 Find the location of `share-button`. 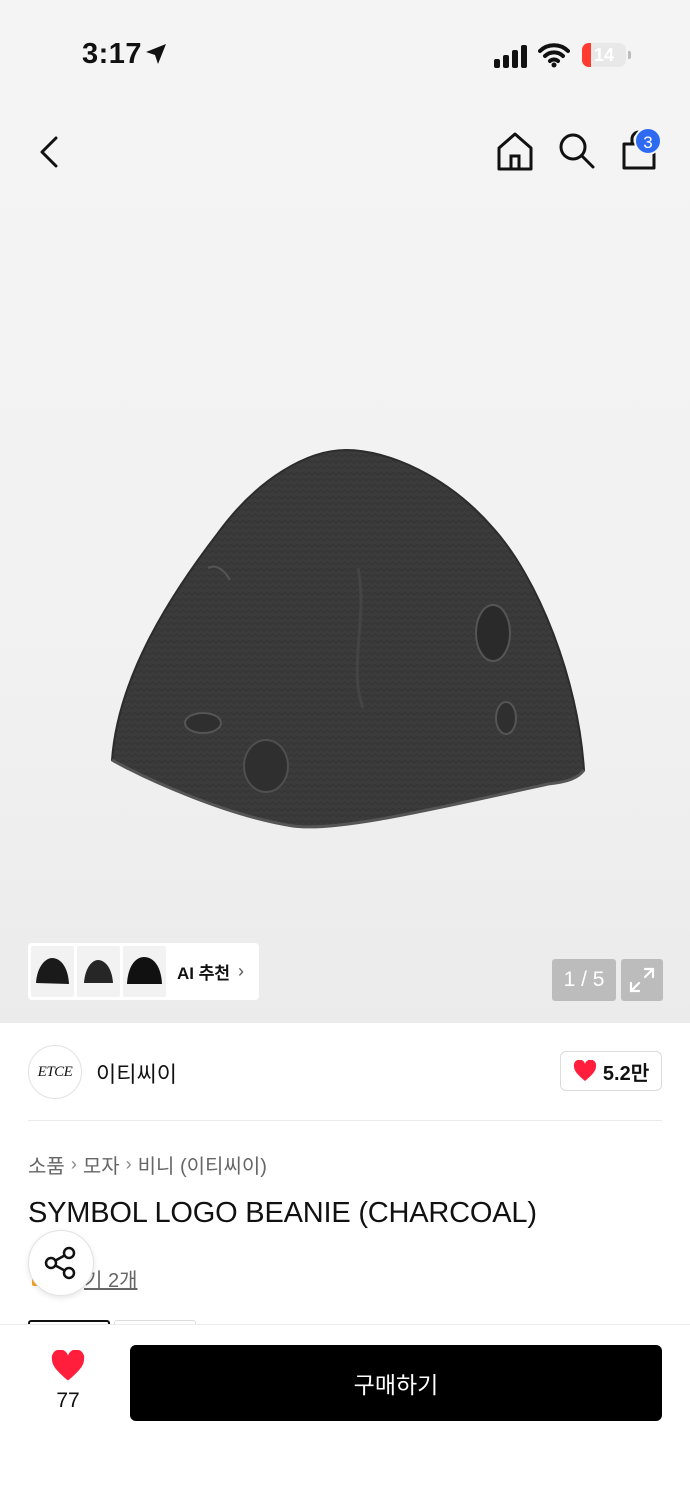

share-button is located at coordinates (61, 1263).